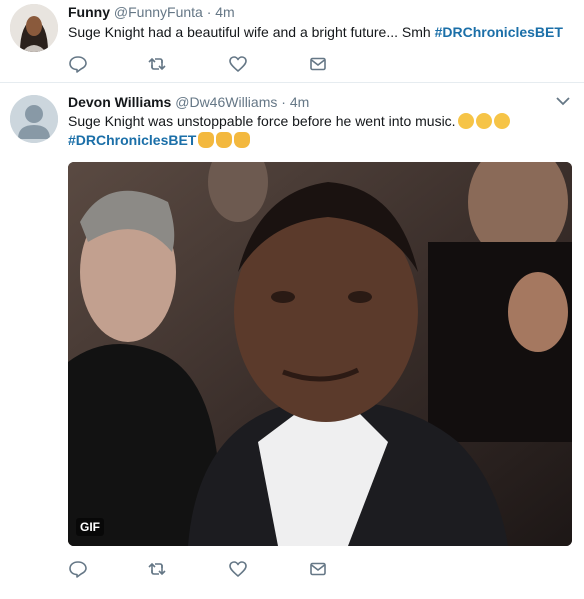  I want to click on caret-down-icon, so click(563, 101).